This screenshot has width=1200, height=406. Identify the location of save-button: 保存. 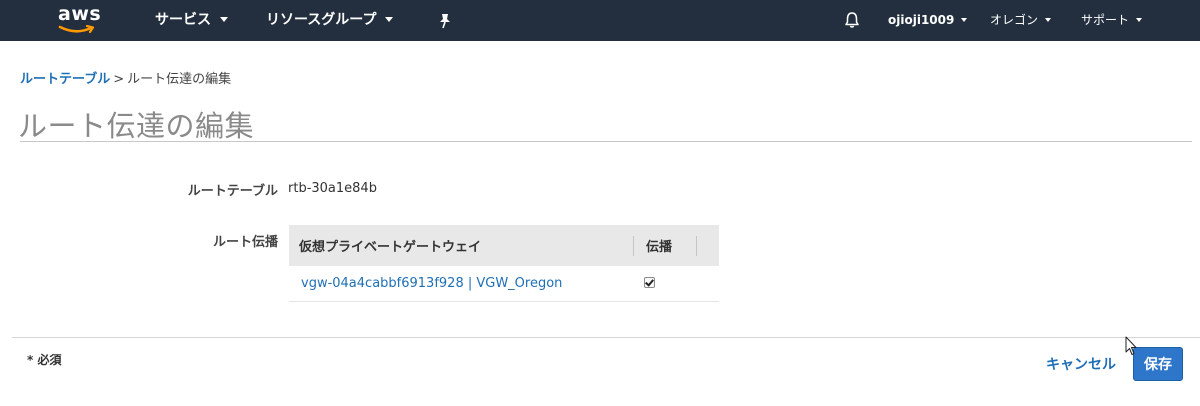
(1158, 364).